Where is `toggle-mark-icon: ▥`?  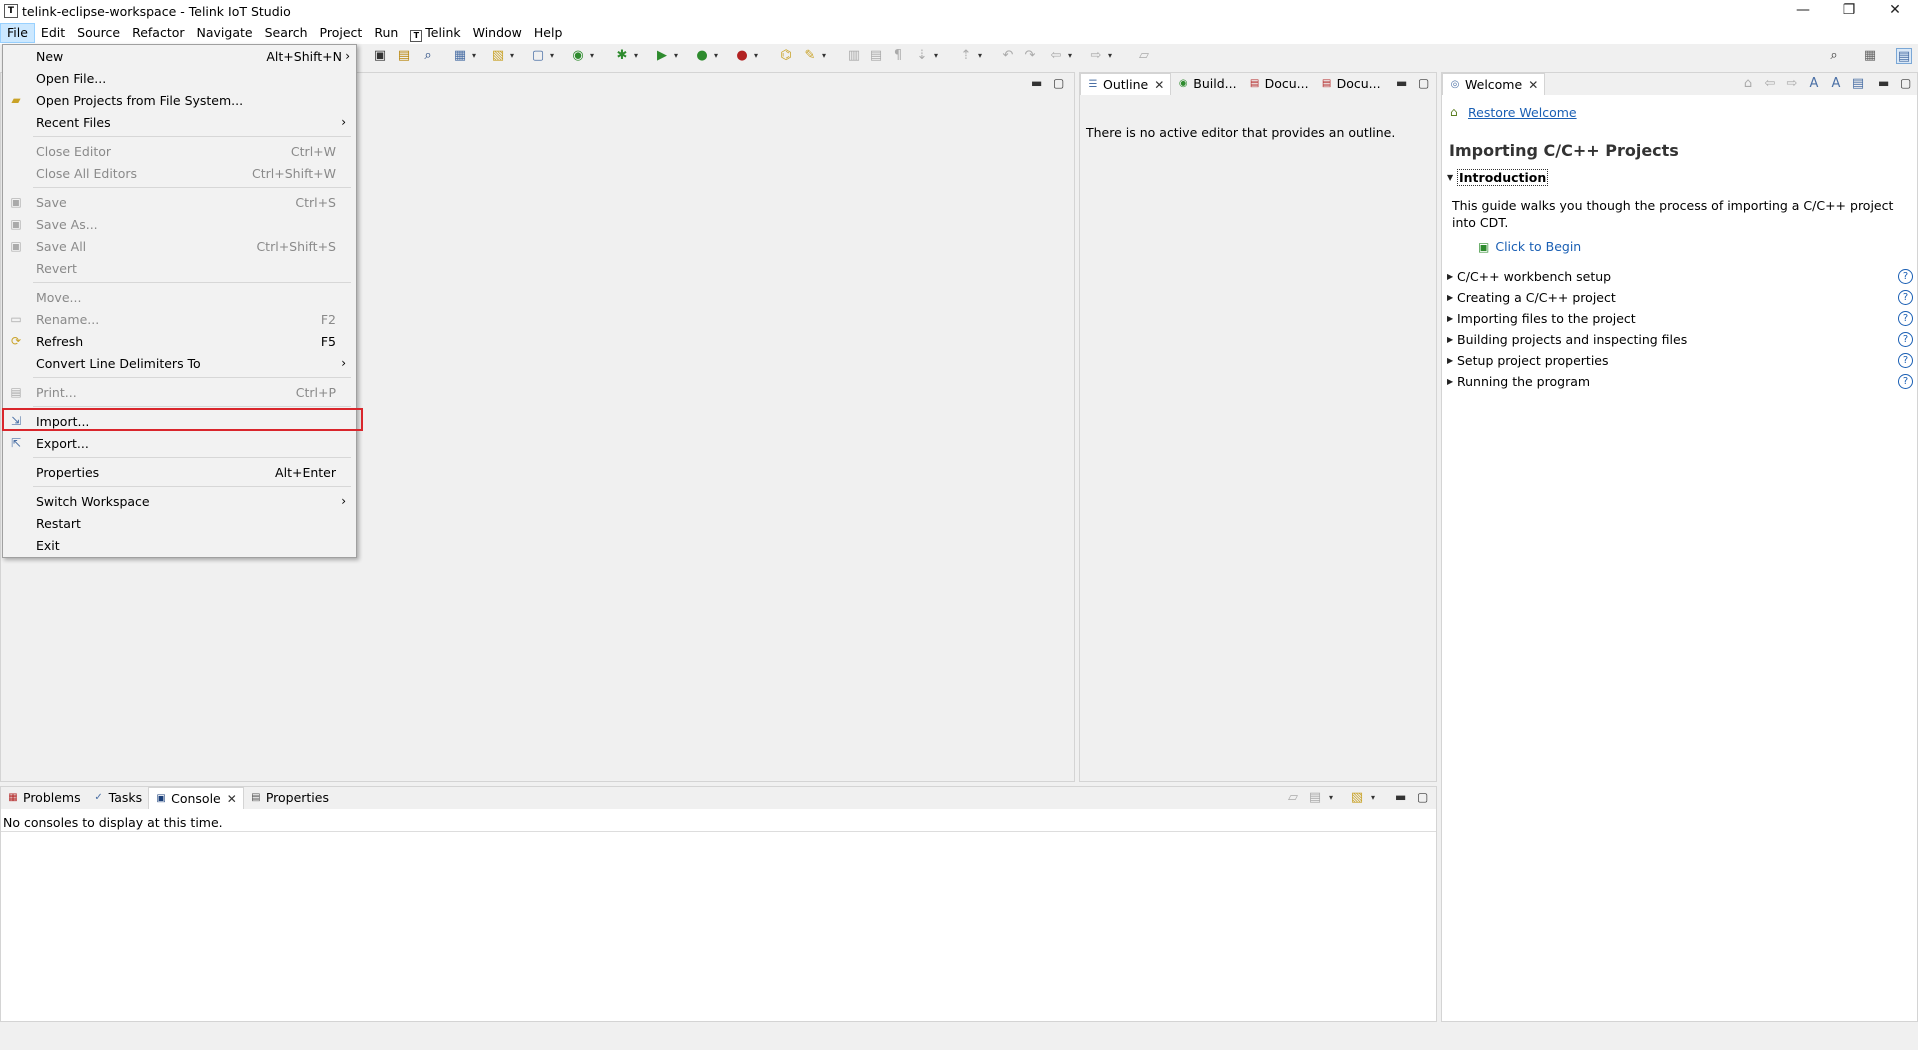
toggle-mark-icon: ▥ is located at coordinates (854, 56).